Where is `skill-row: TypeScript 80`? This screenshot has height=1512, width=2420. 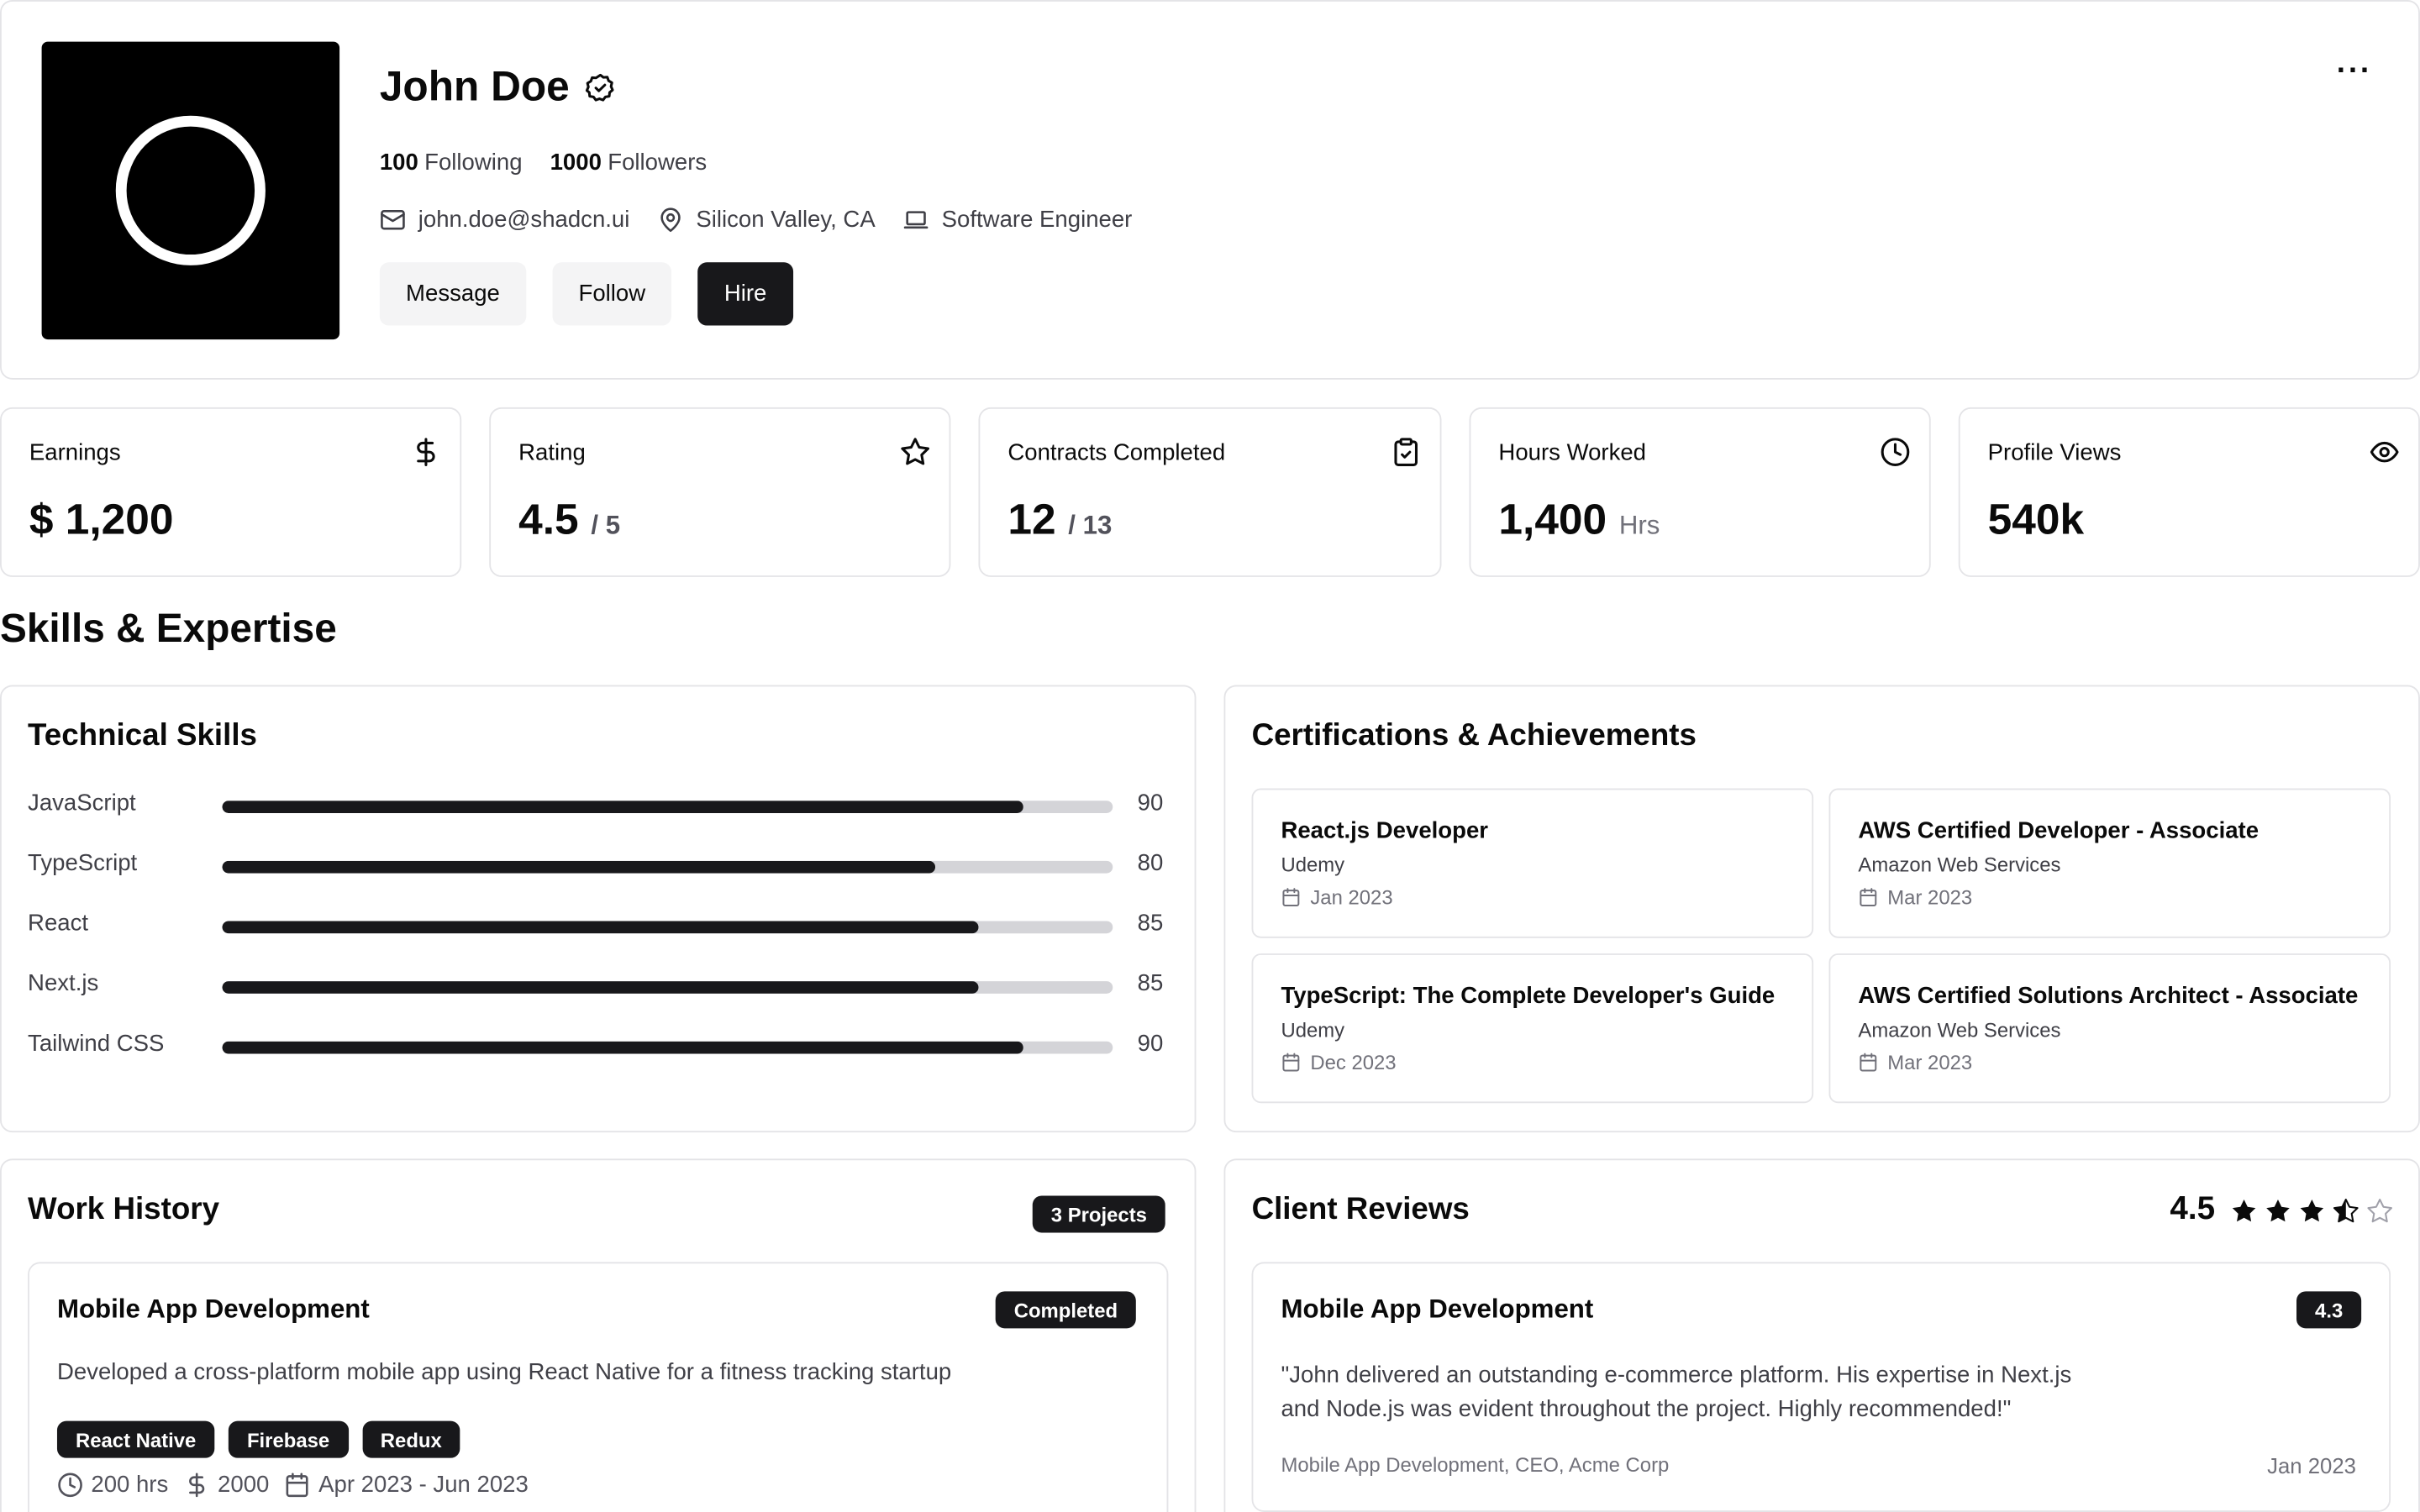
skill-row: TypeScript 80 is located at coordinates (599, 865).